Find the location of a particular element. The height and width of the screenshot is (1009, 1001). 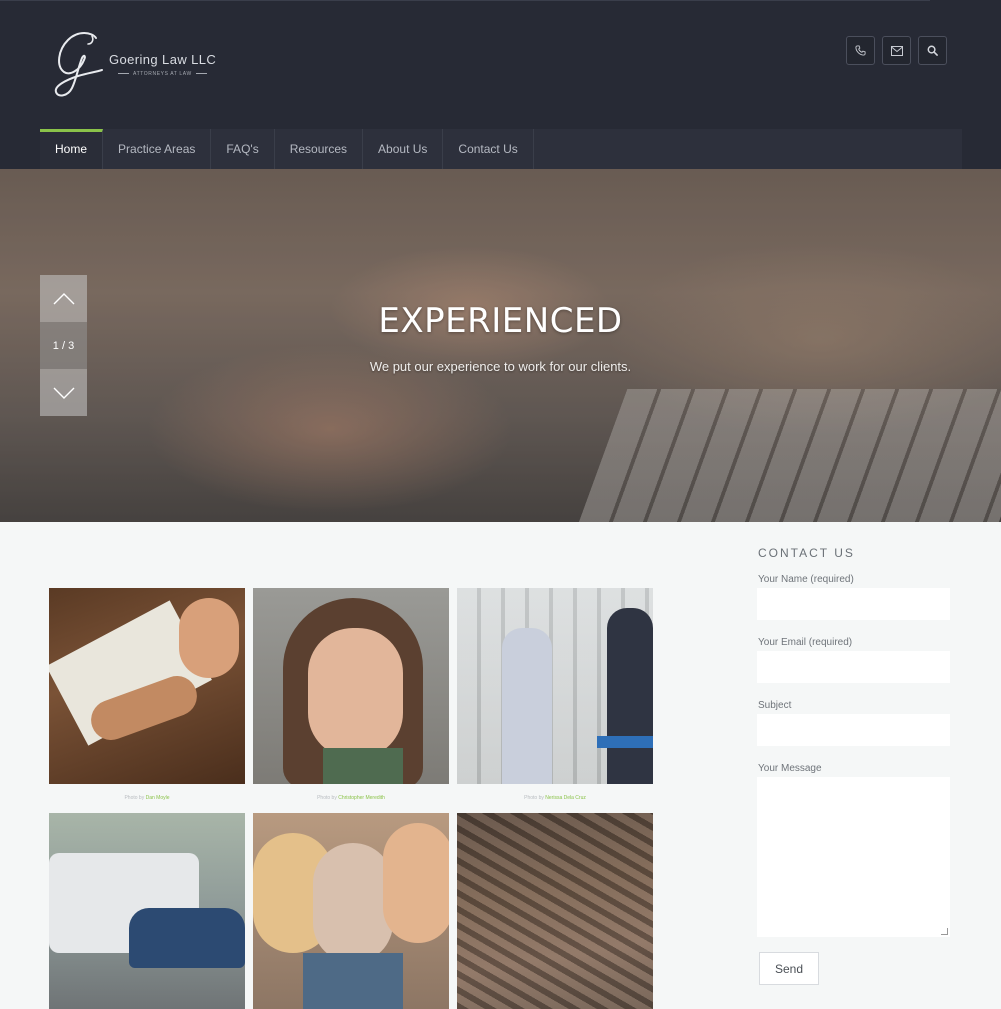

blue-car-shape is located at coordinates (187, 938).